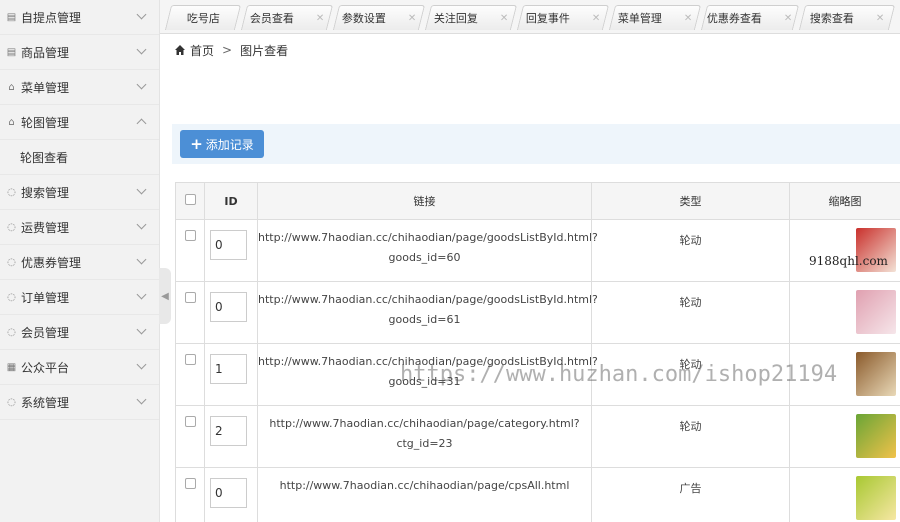  I want to click on breadcrumb-current: 图片查看, so click(264, 50).